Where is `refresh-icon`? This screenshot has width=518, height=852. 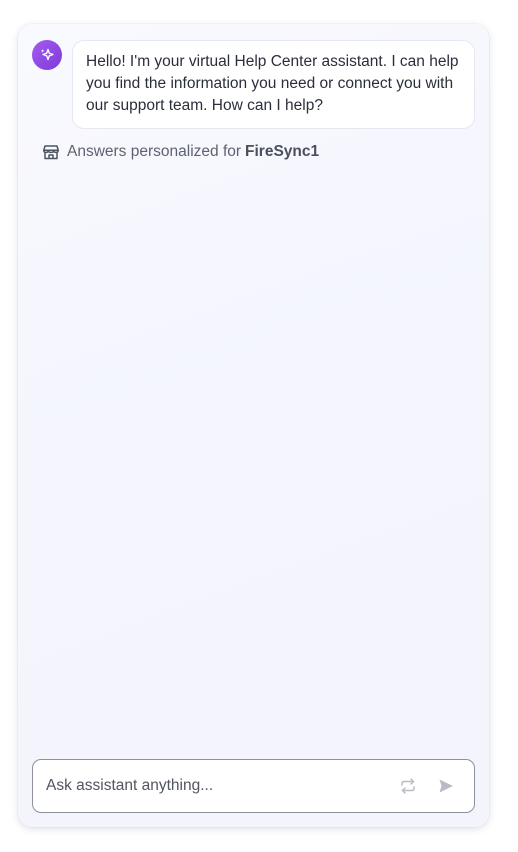 refresh-icon is located at coordinates (408, 786).